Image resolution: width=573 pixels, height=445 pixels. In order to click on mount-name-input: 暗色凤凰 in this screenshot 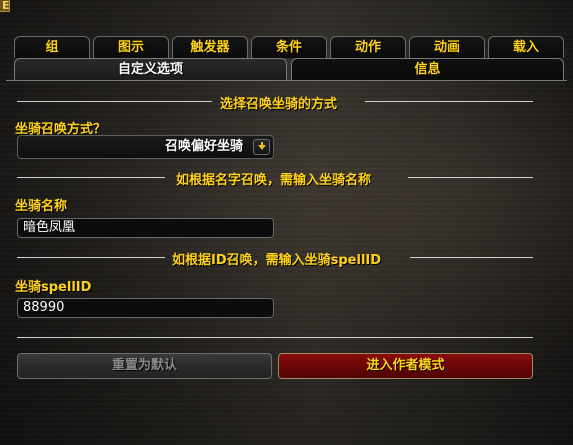, I will do `click(145, 228)`.